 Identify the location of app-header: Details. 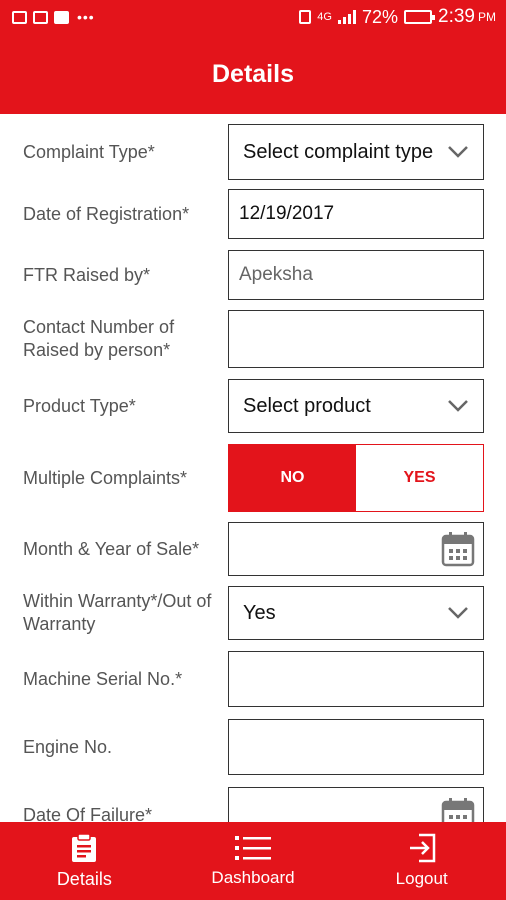
(253, 74).